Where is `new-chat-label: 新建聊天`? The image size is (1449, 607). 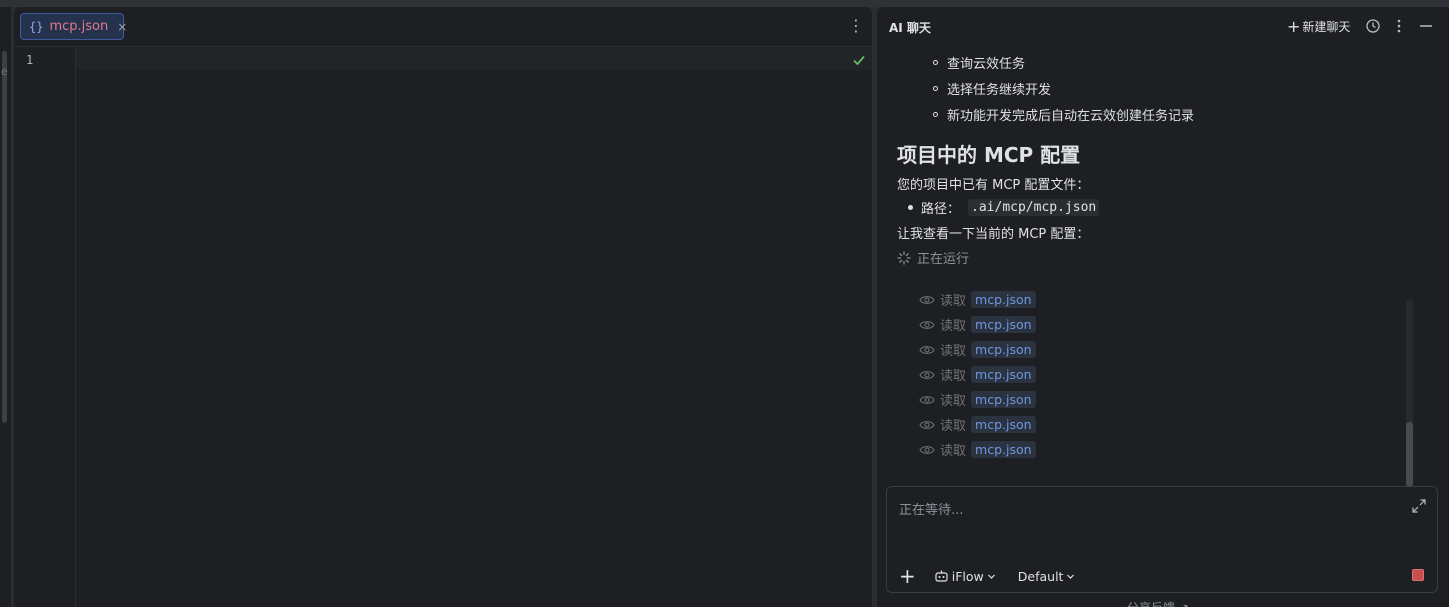 new-chat-label: 新建聊天 is located at coordinates (1326, 27).